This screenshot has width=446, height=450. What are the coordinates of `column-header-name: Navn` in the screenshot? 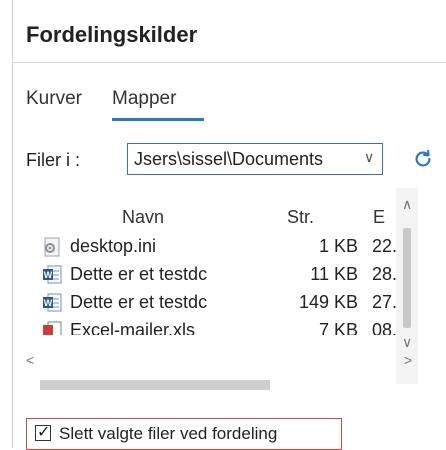 It's located at (143, 217).